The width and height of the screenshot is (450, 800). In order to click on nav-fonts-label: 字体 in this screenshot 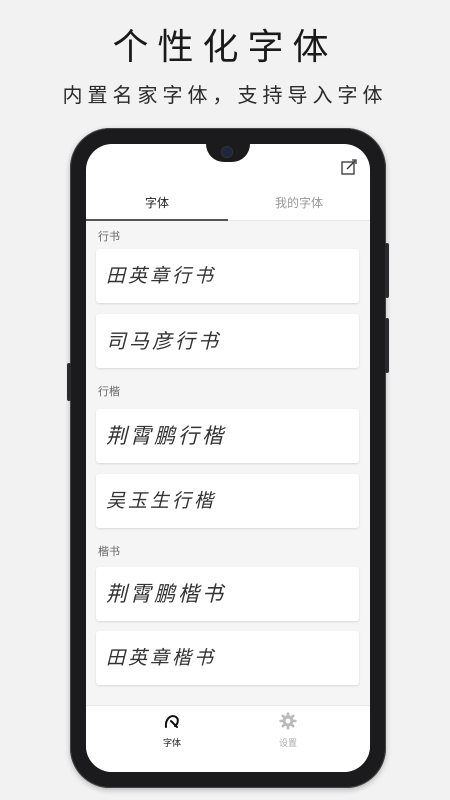, I will do `click(171, 744)`.